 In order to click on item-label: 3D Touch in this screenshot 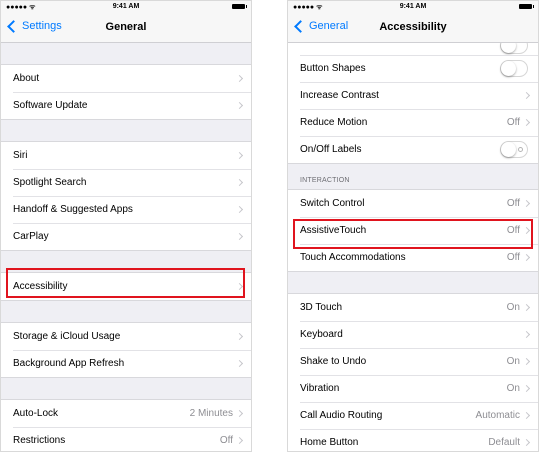, I will do `click(321, 307)`.